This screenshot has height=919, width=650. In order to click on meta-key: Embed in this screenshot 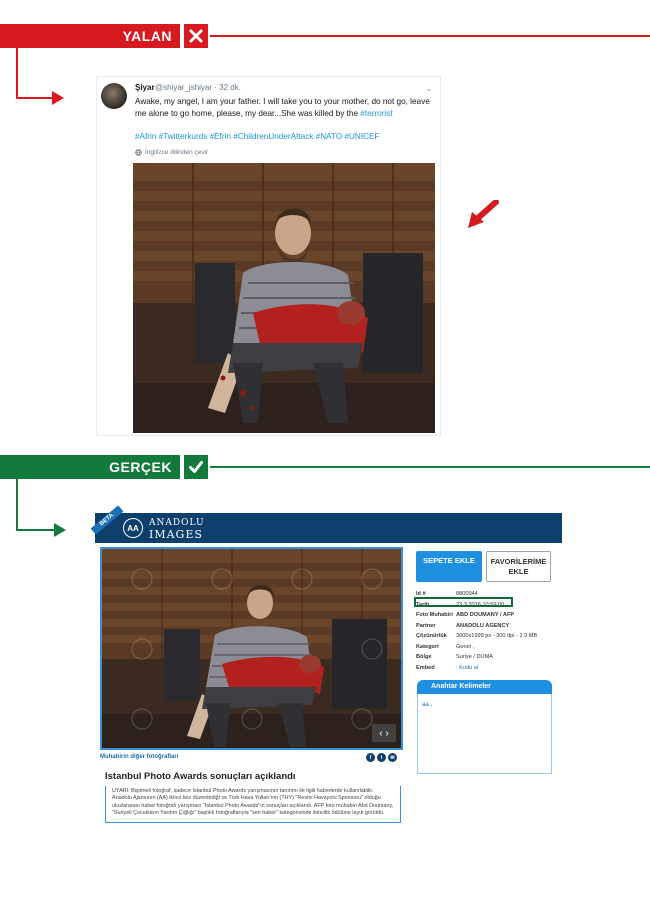, I will do `click(425, 667)`.